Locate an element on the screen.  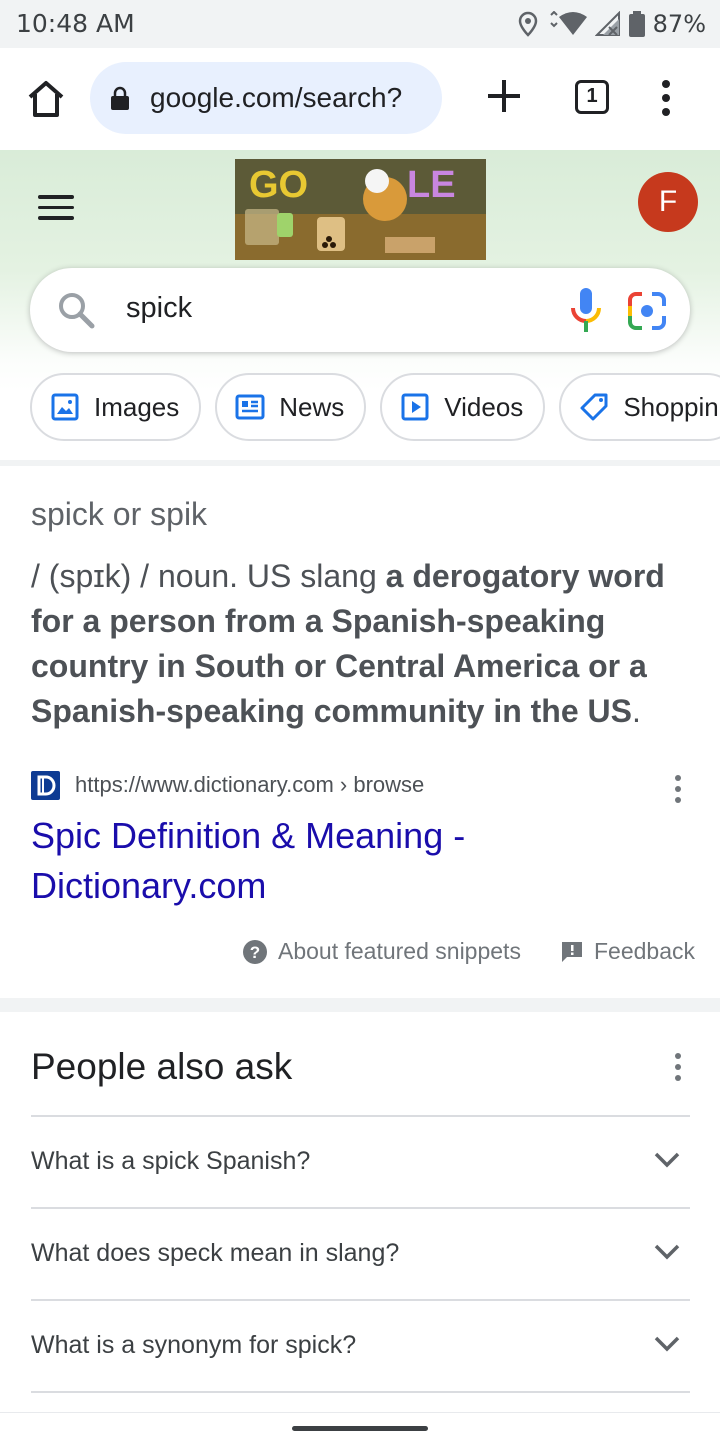
paa-question-text: What is a spick Spanish? is located at coordinates (171, 1161).